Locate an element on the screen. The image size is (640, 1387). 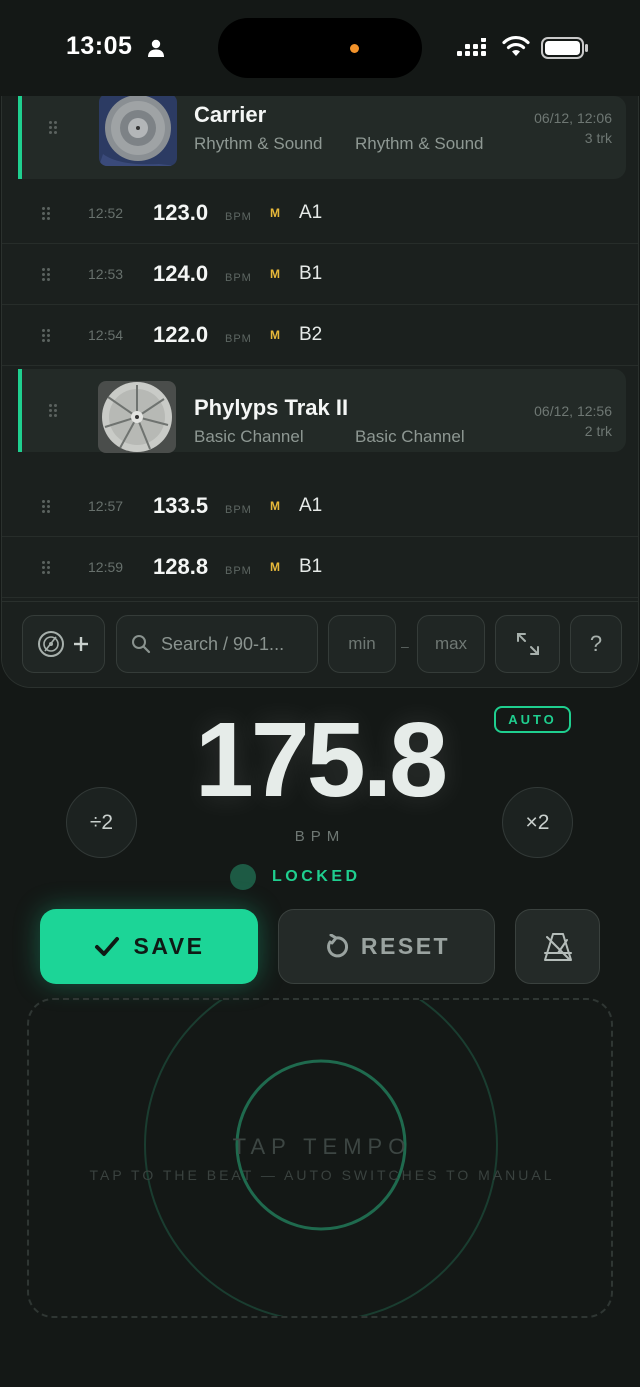
list-toolbar: Search / 90-1... min – max ? is located at coordinates (320, 644).